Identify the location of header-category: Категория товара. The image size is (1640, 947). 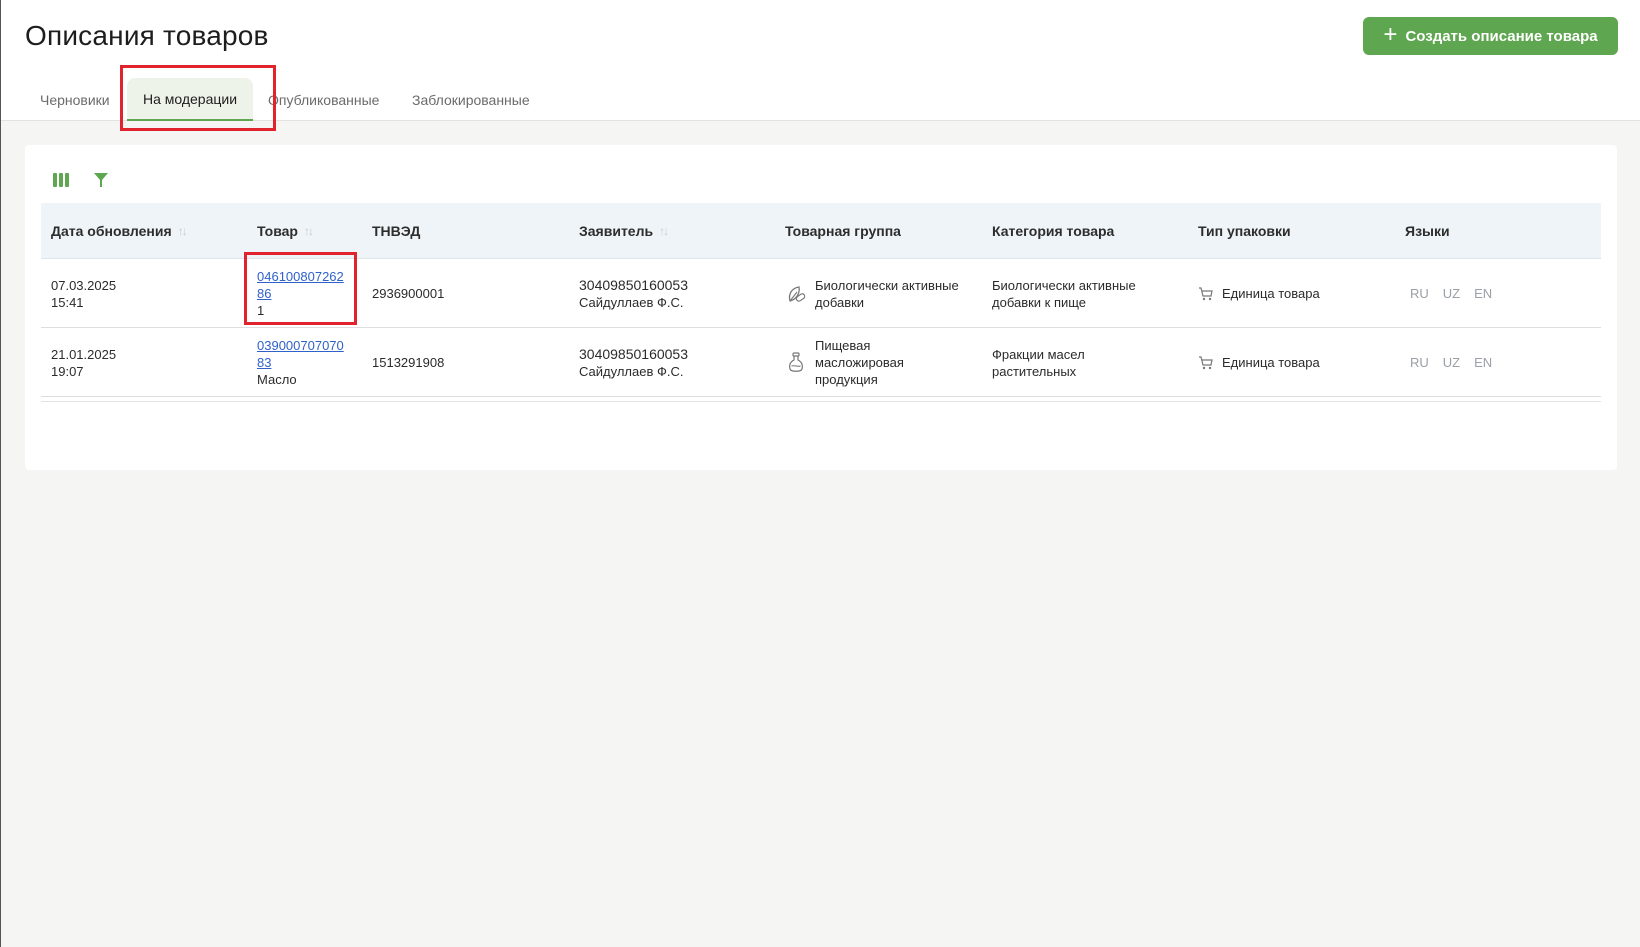
(1053, 231).